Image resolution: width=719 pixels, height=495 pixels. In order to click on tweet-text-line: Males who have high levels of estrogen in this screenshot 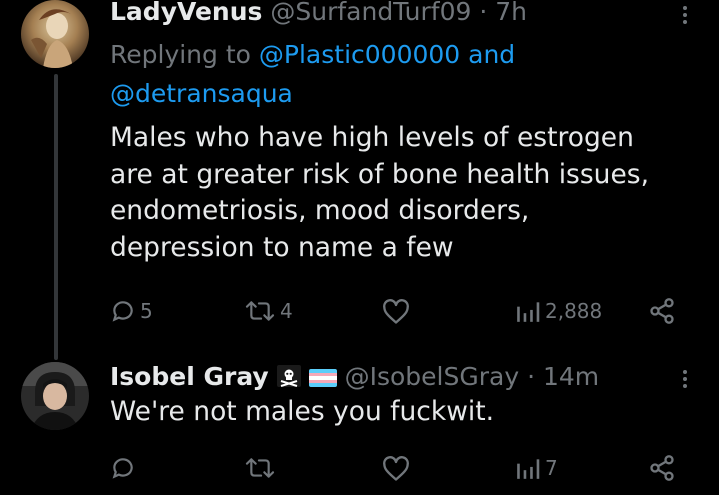, I will do `click(372, 137)`.